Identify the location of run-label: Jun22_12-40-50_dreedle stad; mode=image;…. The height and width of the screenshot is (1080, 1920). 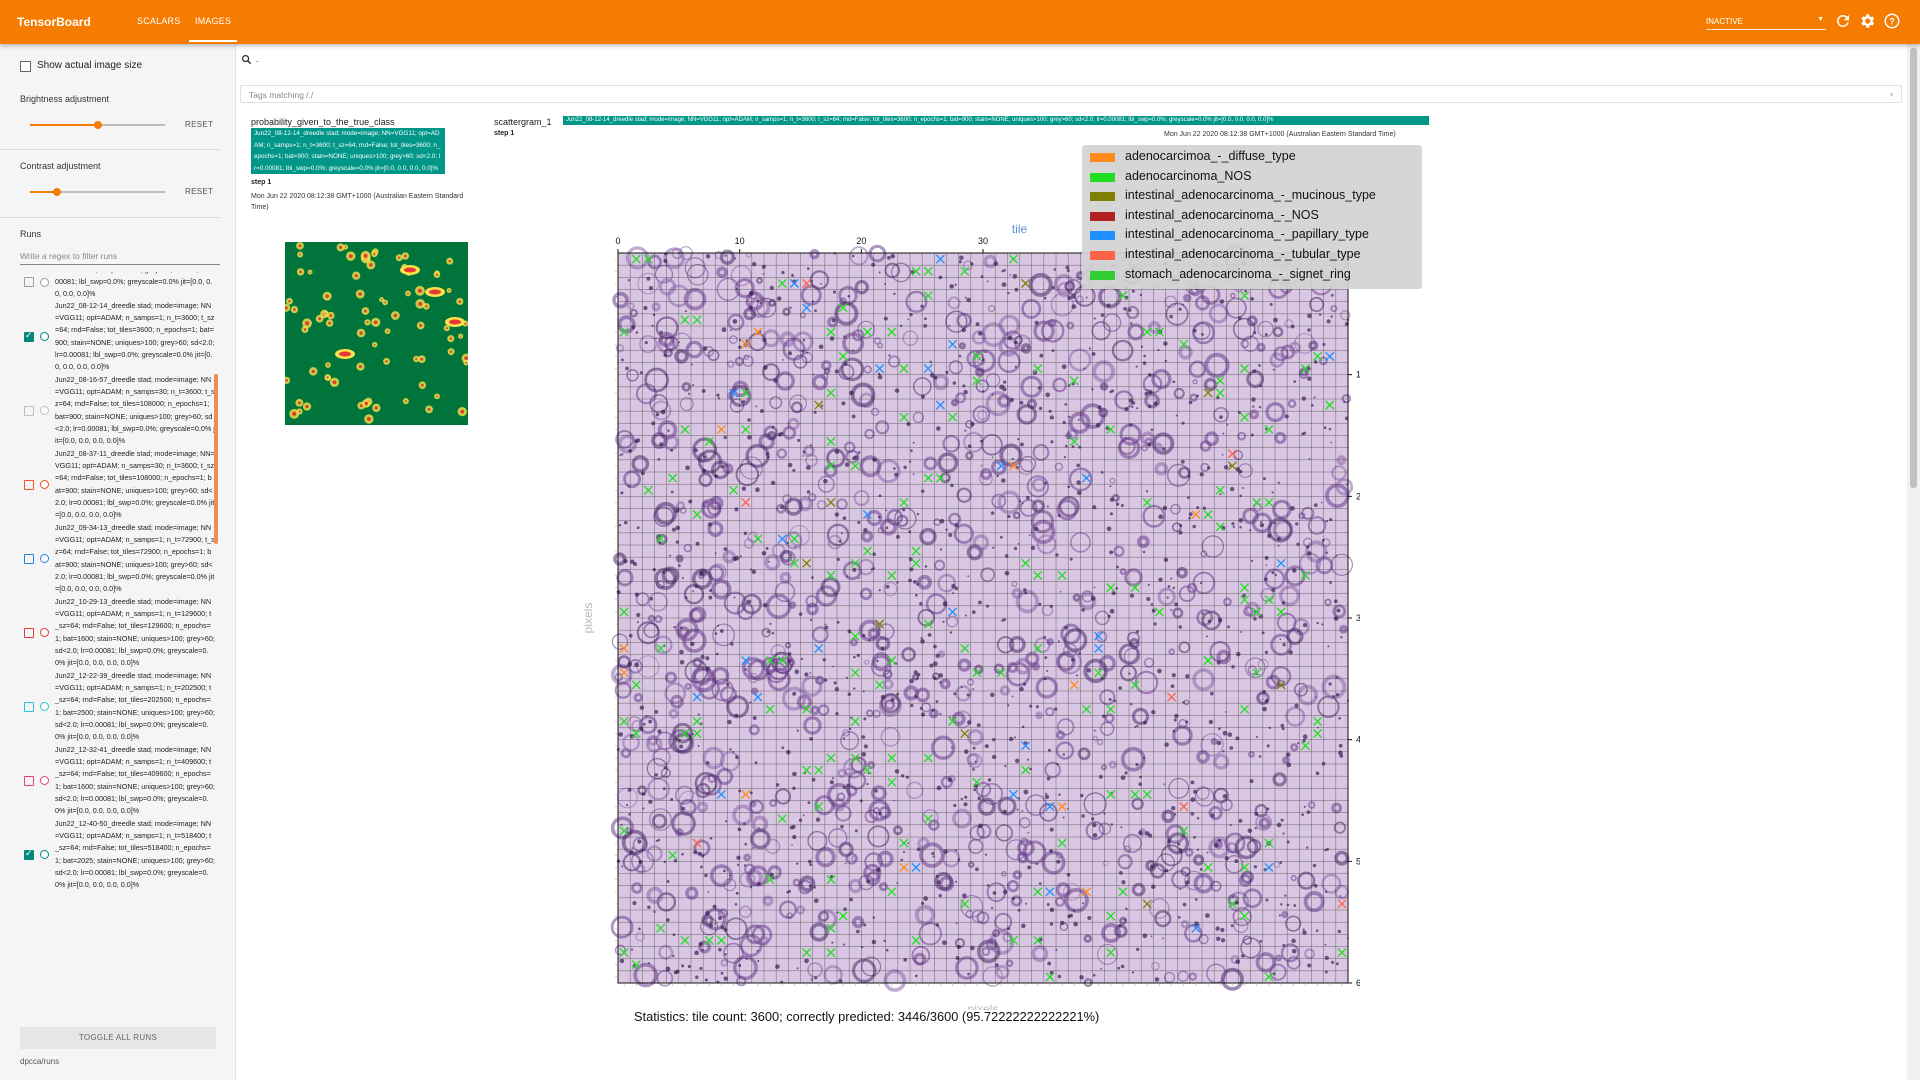
(135, 854).